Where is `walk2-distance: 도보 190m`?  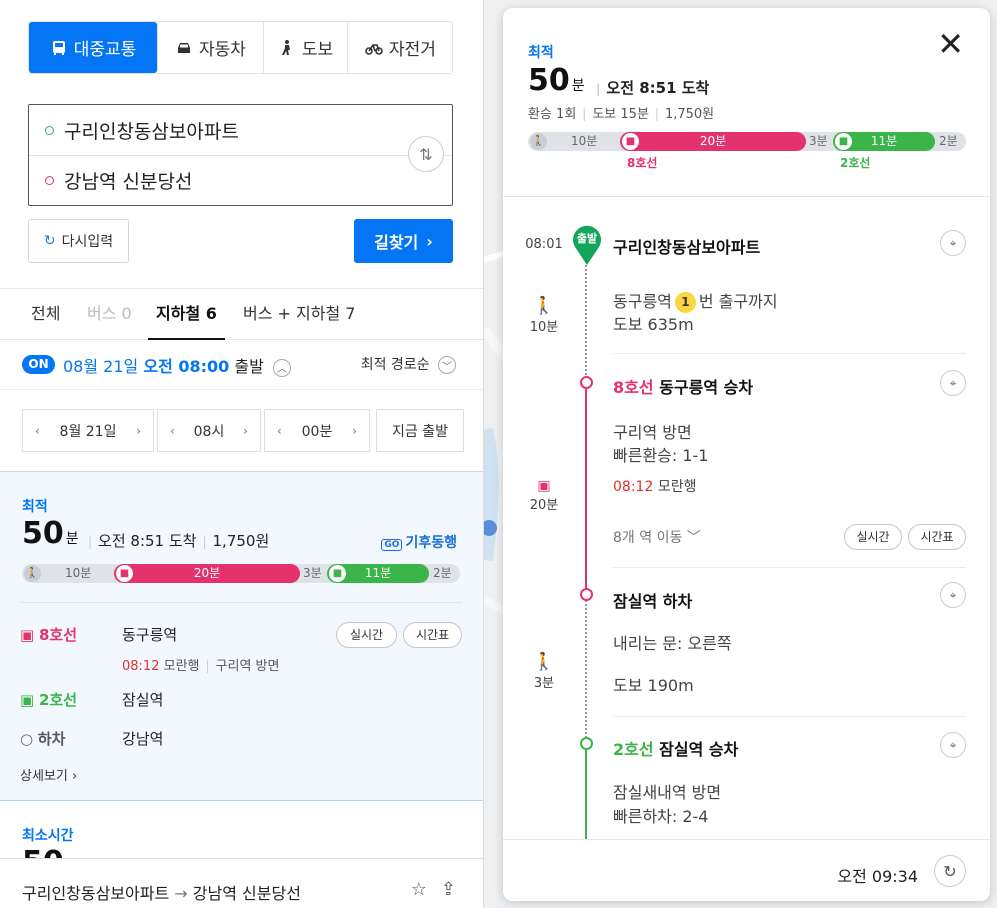 walk2-distance: 도보 190m is located at coordinates (653, 685).